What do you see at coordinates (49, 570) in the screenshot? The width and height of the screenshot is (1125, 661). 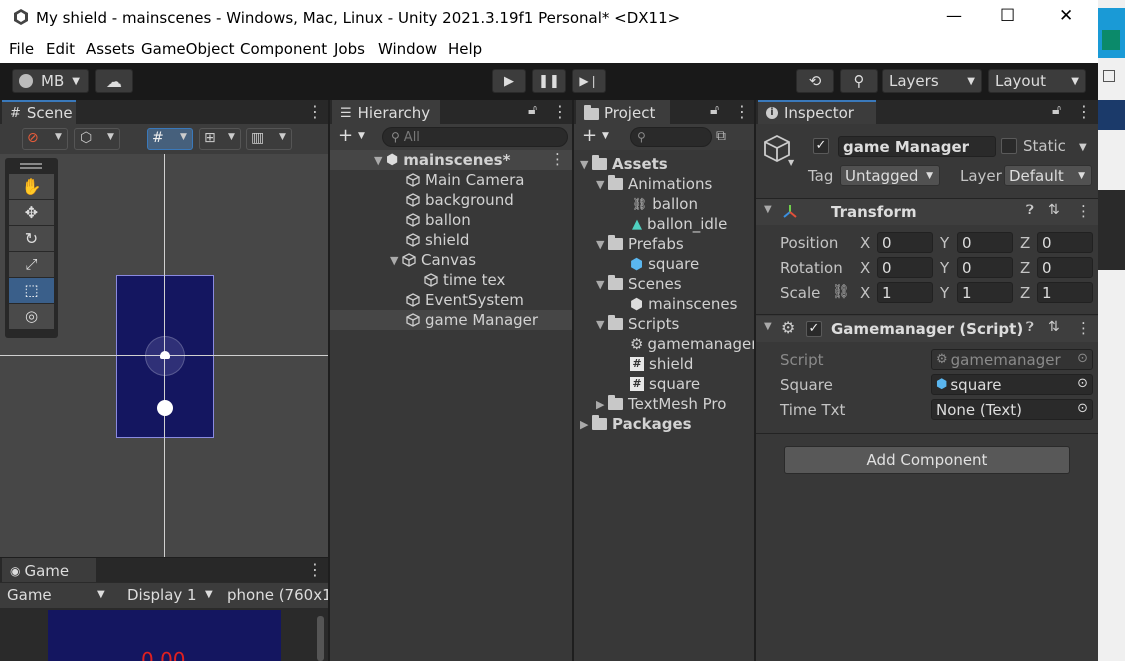 I see `tab-game: ◉ Game` at bounding box center [49, 570].